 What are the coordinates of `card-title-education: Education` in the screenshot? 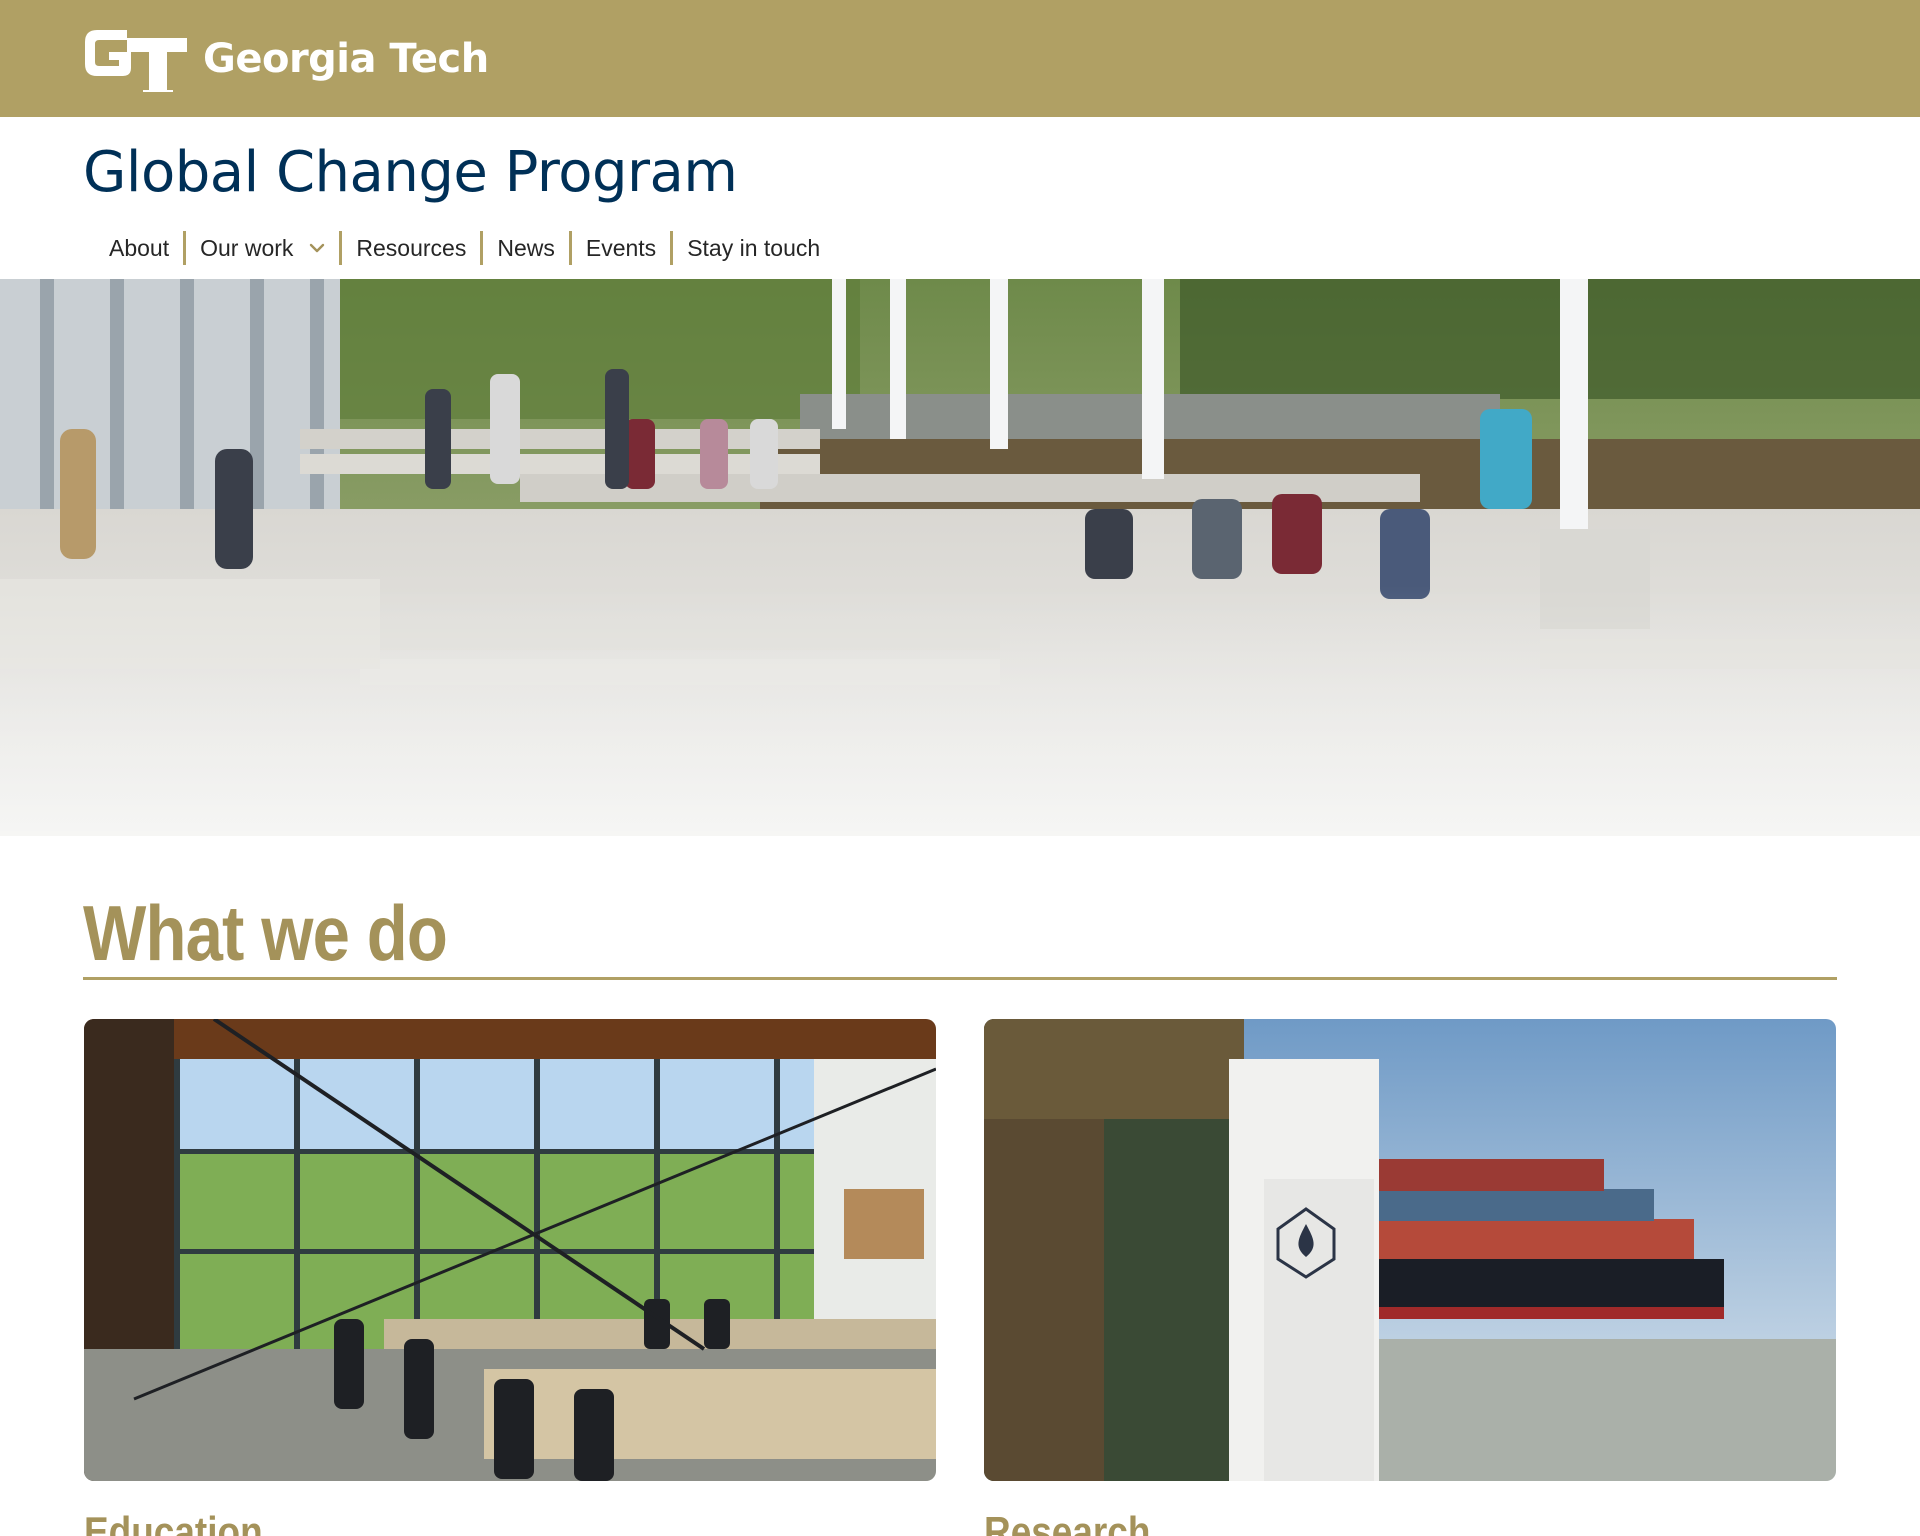 It's located at (173, 1522).